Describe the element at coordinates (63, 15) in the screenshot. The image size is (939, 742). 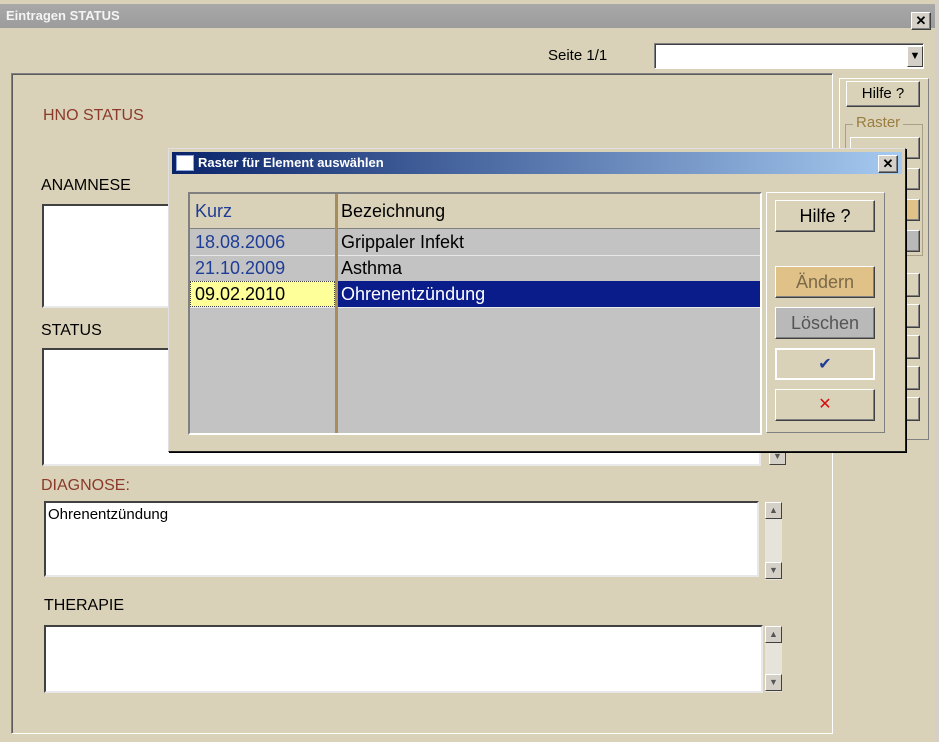
I see `window-title: Eintragen STATUS` at that location.